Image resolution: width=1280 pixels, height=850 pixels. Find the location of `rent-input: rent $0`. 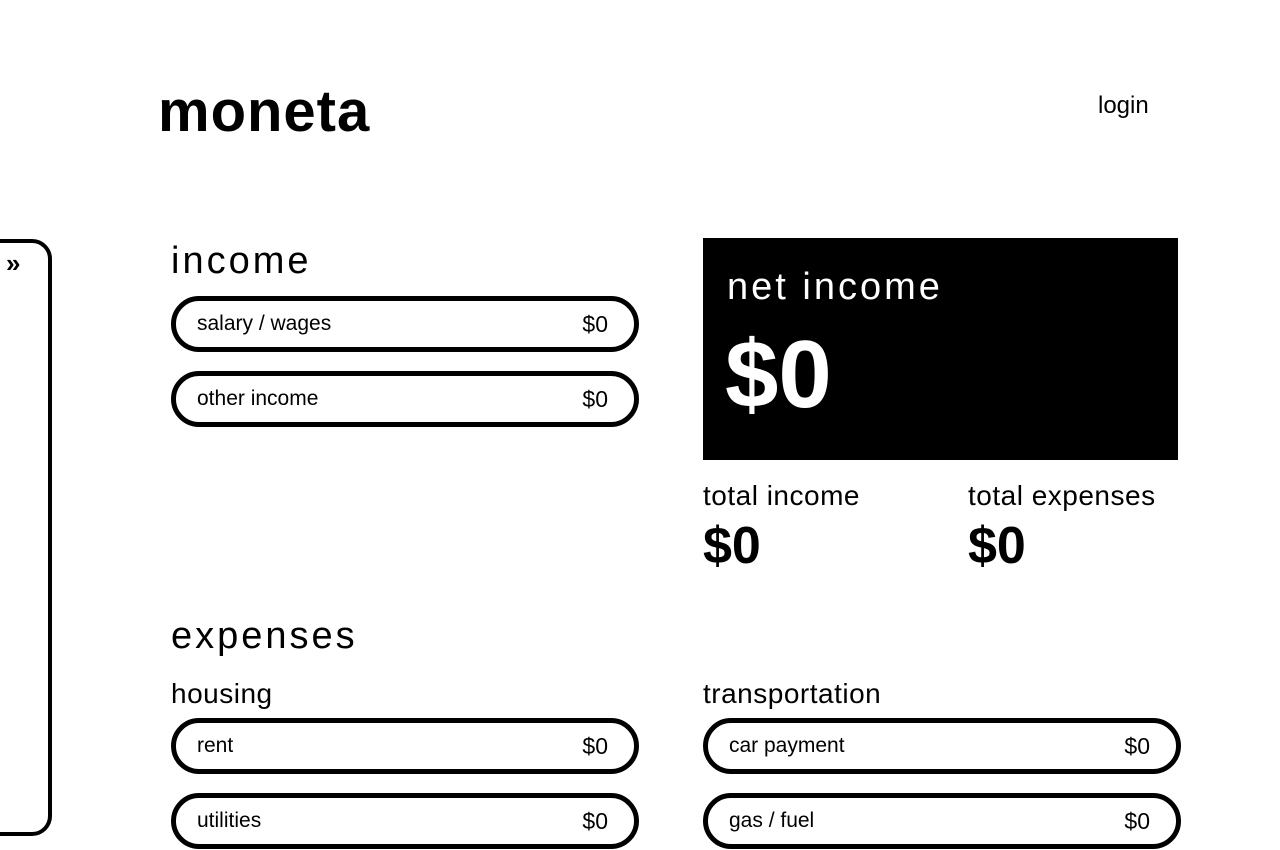

rent-input: rent $0 is located at coordinates (405, 746).